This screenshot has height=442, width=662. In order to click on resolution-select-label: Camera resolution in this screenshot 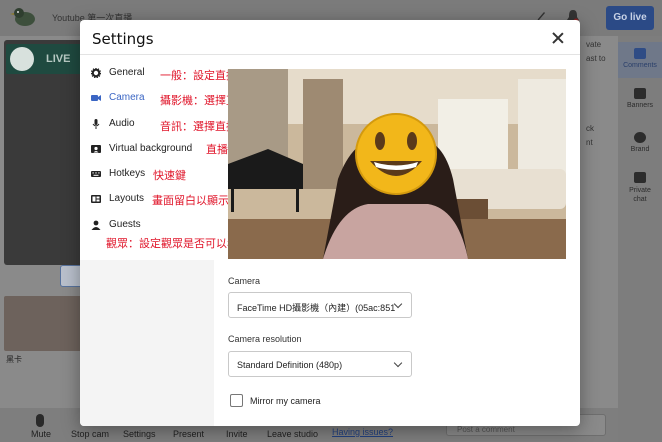, I will do `click(265, 339)`.